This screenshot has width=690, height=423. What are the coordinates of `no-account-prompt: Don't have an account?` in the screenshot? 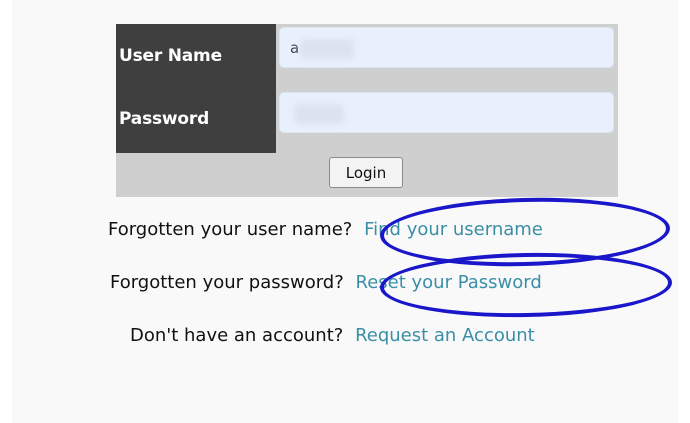 It's located at (237, 335).